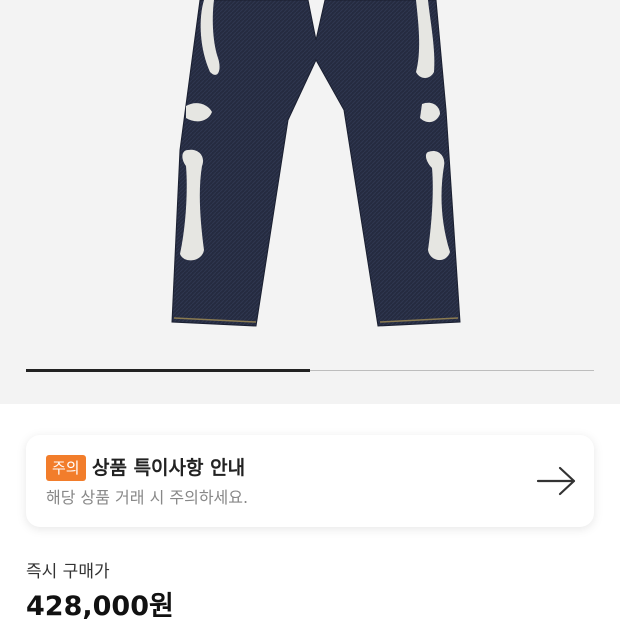 Image resolution: width=620 pixels, height=620 pixels. Describe the element at coordinates (147, 497) in the screenshot. I see `notice-subtitle: 해당 상품 거래 시 주의하세요.` at that location.